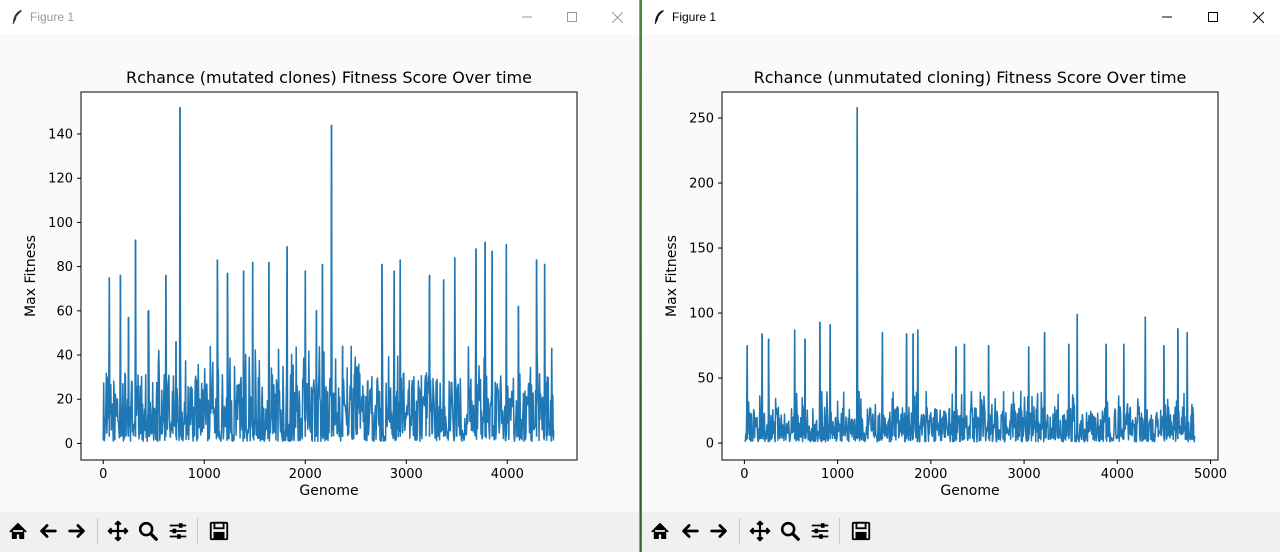 The width and height of the screenshot is (1280, 552). Describe the element at coordinates (64, 311) in the screenshot. I see `y-tick-label: 60` at that location.